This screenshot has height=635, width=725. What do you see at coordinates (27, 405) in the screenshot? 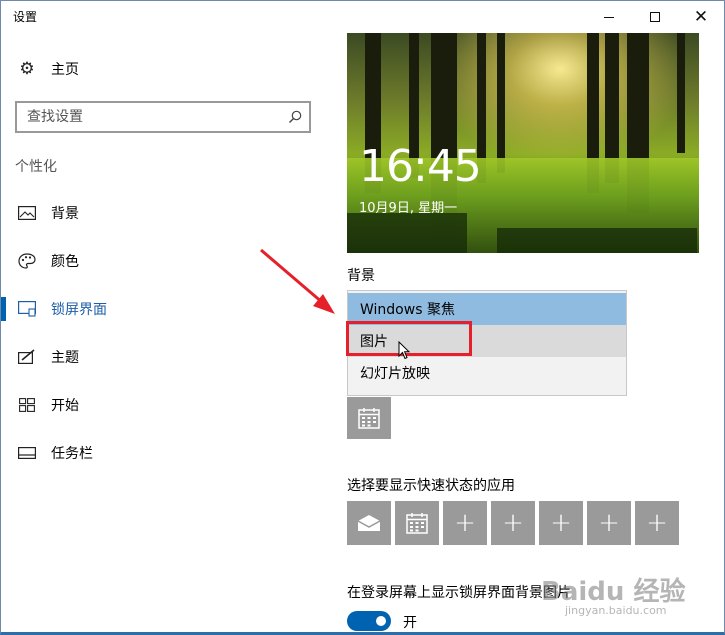
I see `start-icon` at bounding box center [27, 405].